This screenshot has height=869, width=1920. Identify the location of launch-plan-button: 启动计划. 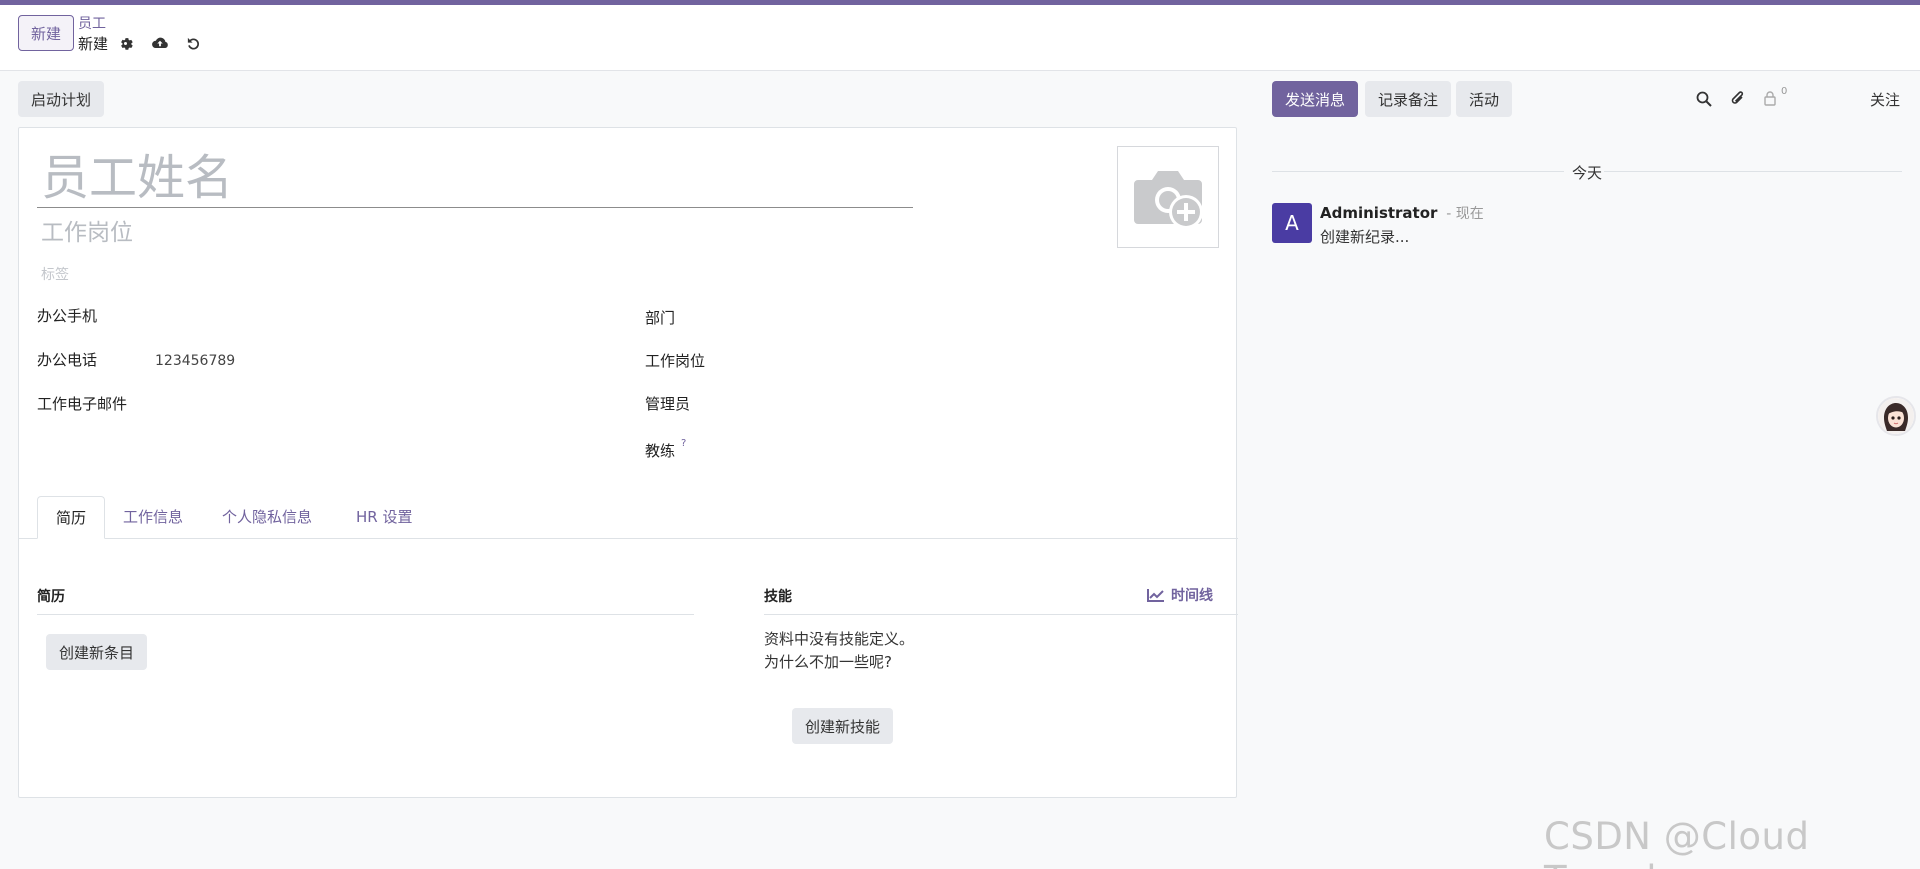
(61, 99).